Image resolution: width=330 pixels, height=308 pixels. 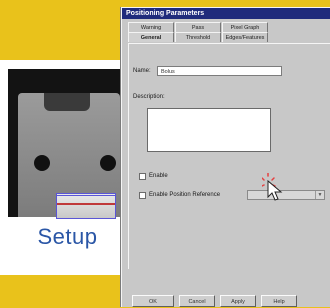 What do you see at coordinates (108, 163) in the screenshot?
I see `hole-right` at bounding box center [108, 163].